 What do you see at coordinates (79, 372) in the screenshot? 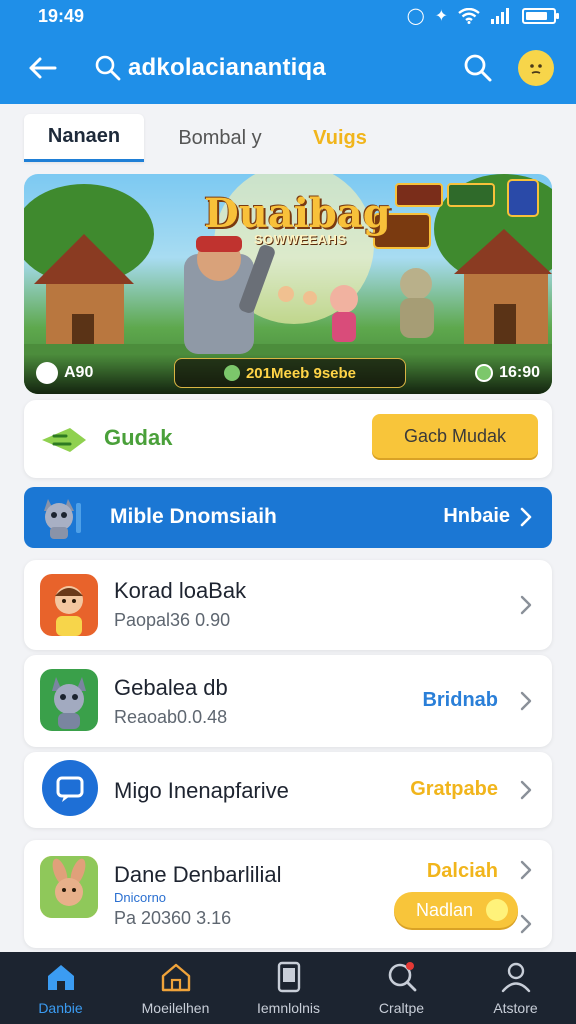
I see `banner-left-badge-label: A90` at bounding box center [79, 372].